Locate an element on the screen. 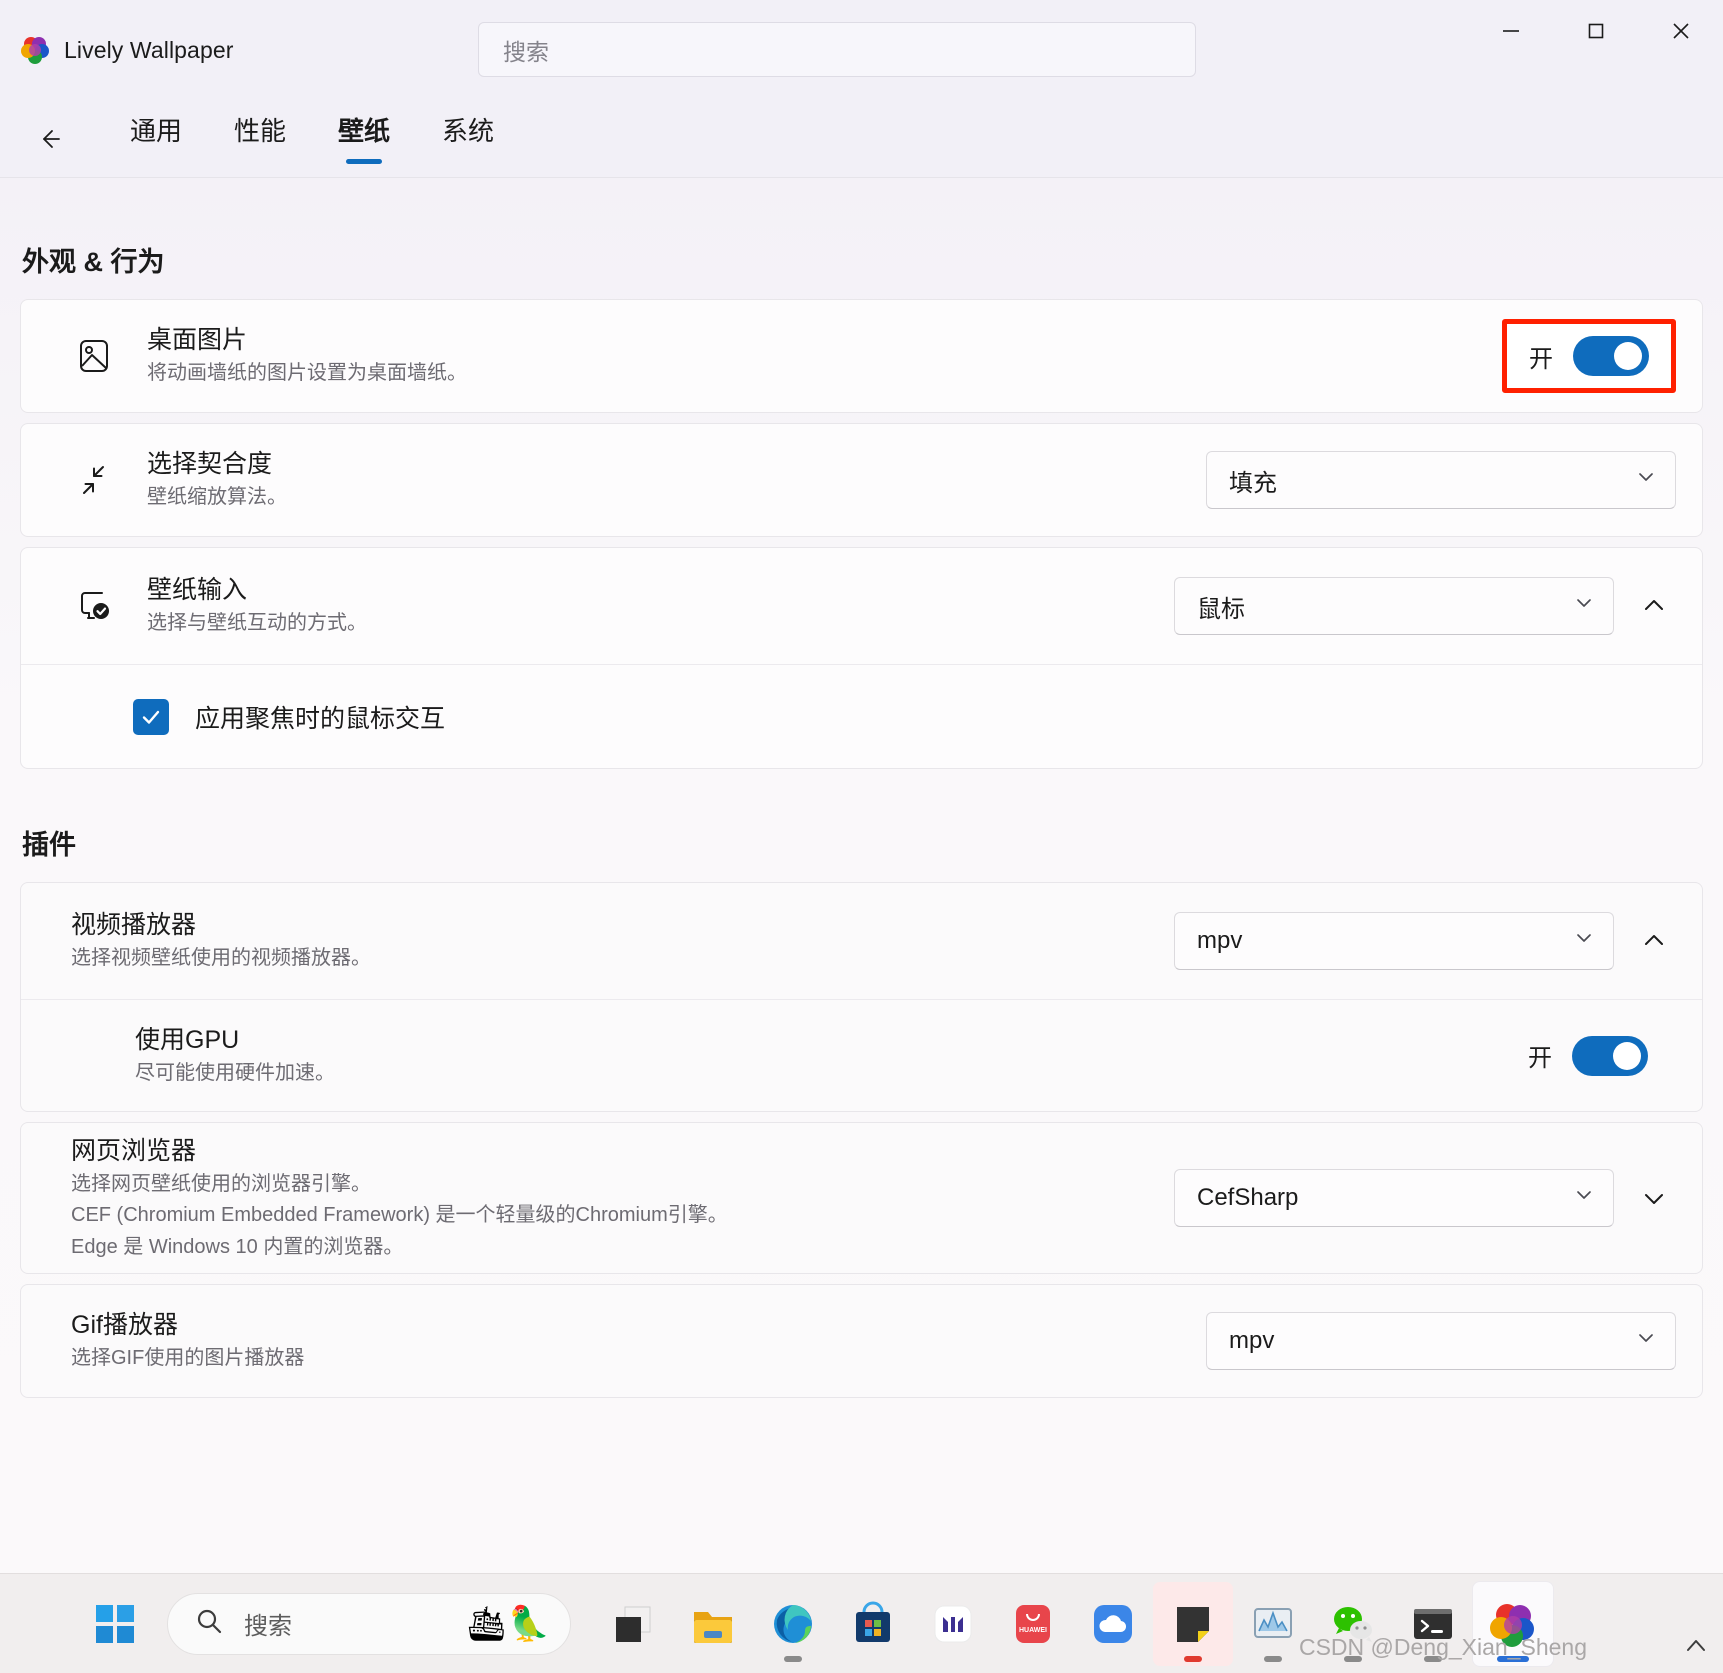 This screenshot has height=1673, width=1723. gif-player-dropdown: mpv is located at coordinates (1441, 1341).